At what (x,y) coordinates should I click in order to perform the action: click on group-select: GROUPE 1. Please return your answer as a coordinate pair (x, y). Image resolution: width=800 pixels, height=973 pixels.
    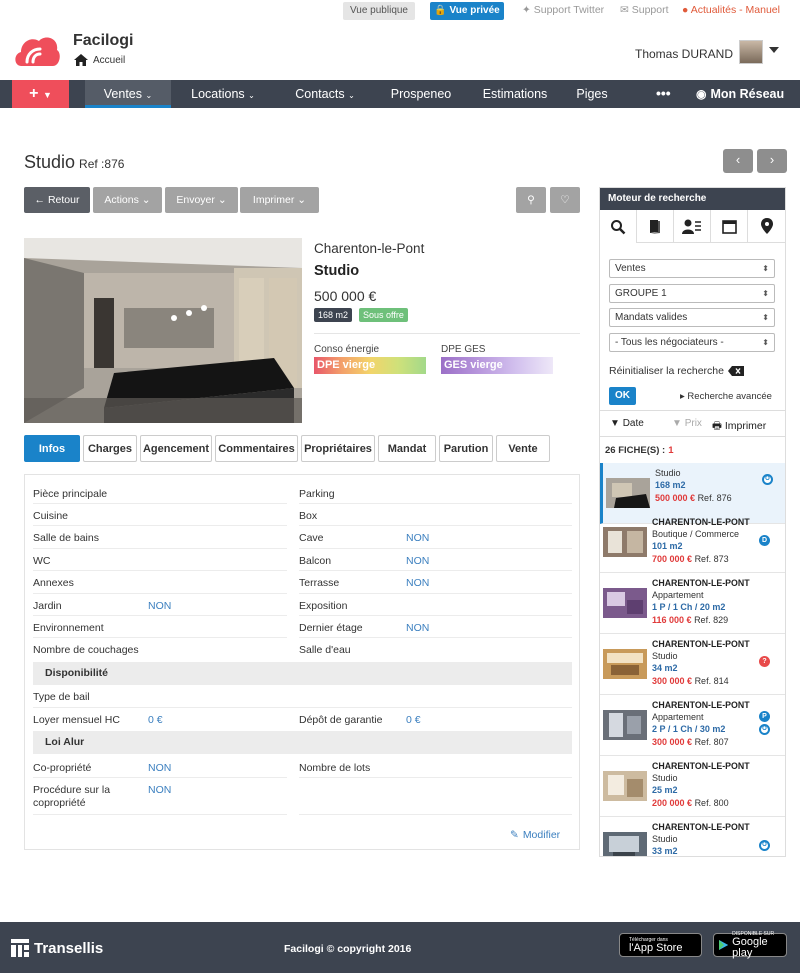
    Looking at the image, I should click on (692, 293).